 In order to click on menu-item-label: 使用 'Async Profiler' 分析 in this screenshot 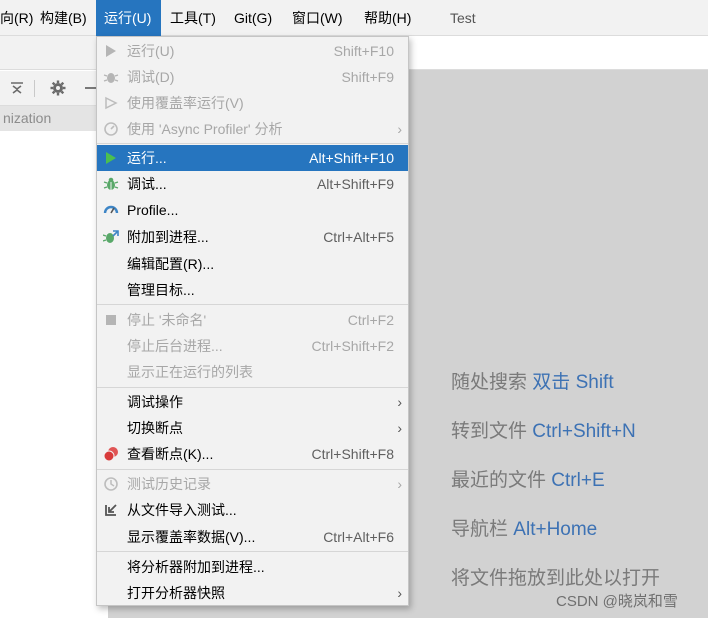, I will do `click(205, 129)`.